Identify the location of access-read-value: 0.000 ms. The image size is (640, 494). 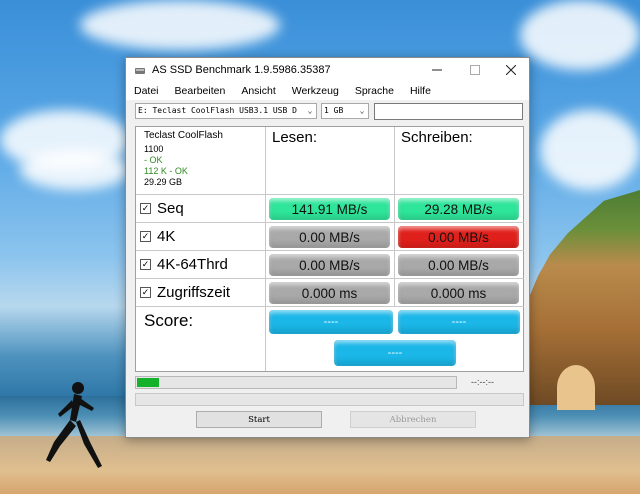
(329, 293).